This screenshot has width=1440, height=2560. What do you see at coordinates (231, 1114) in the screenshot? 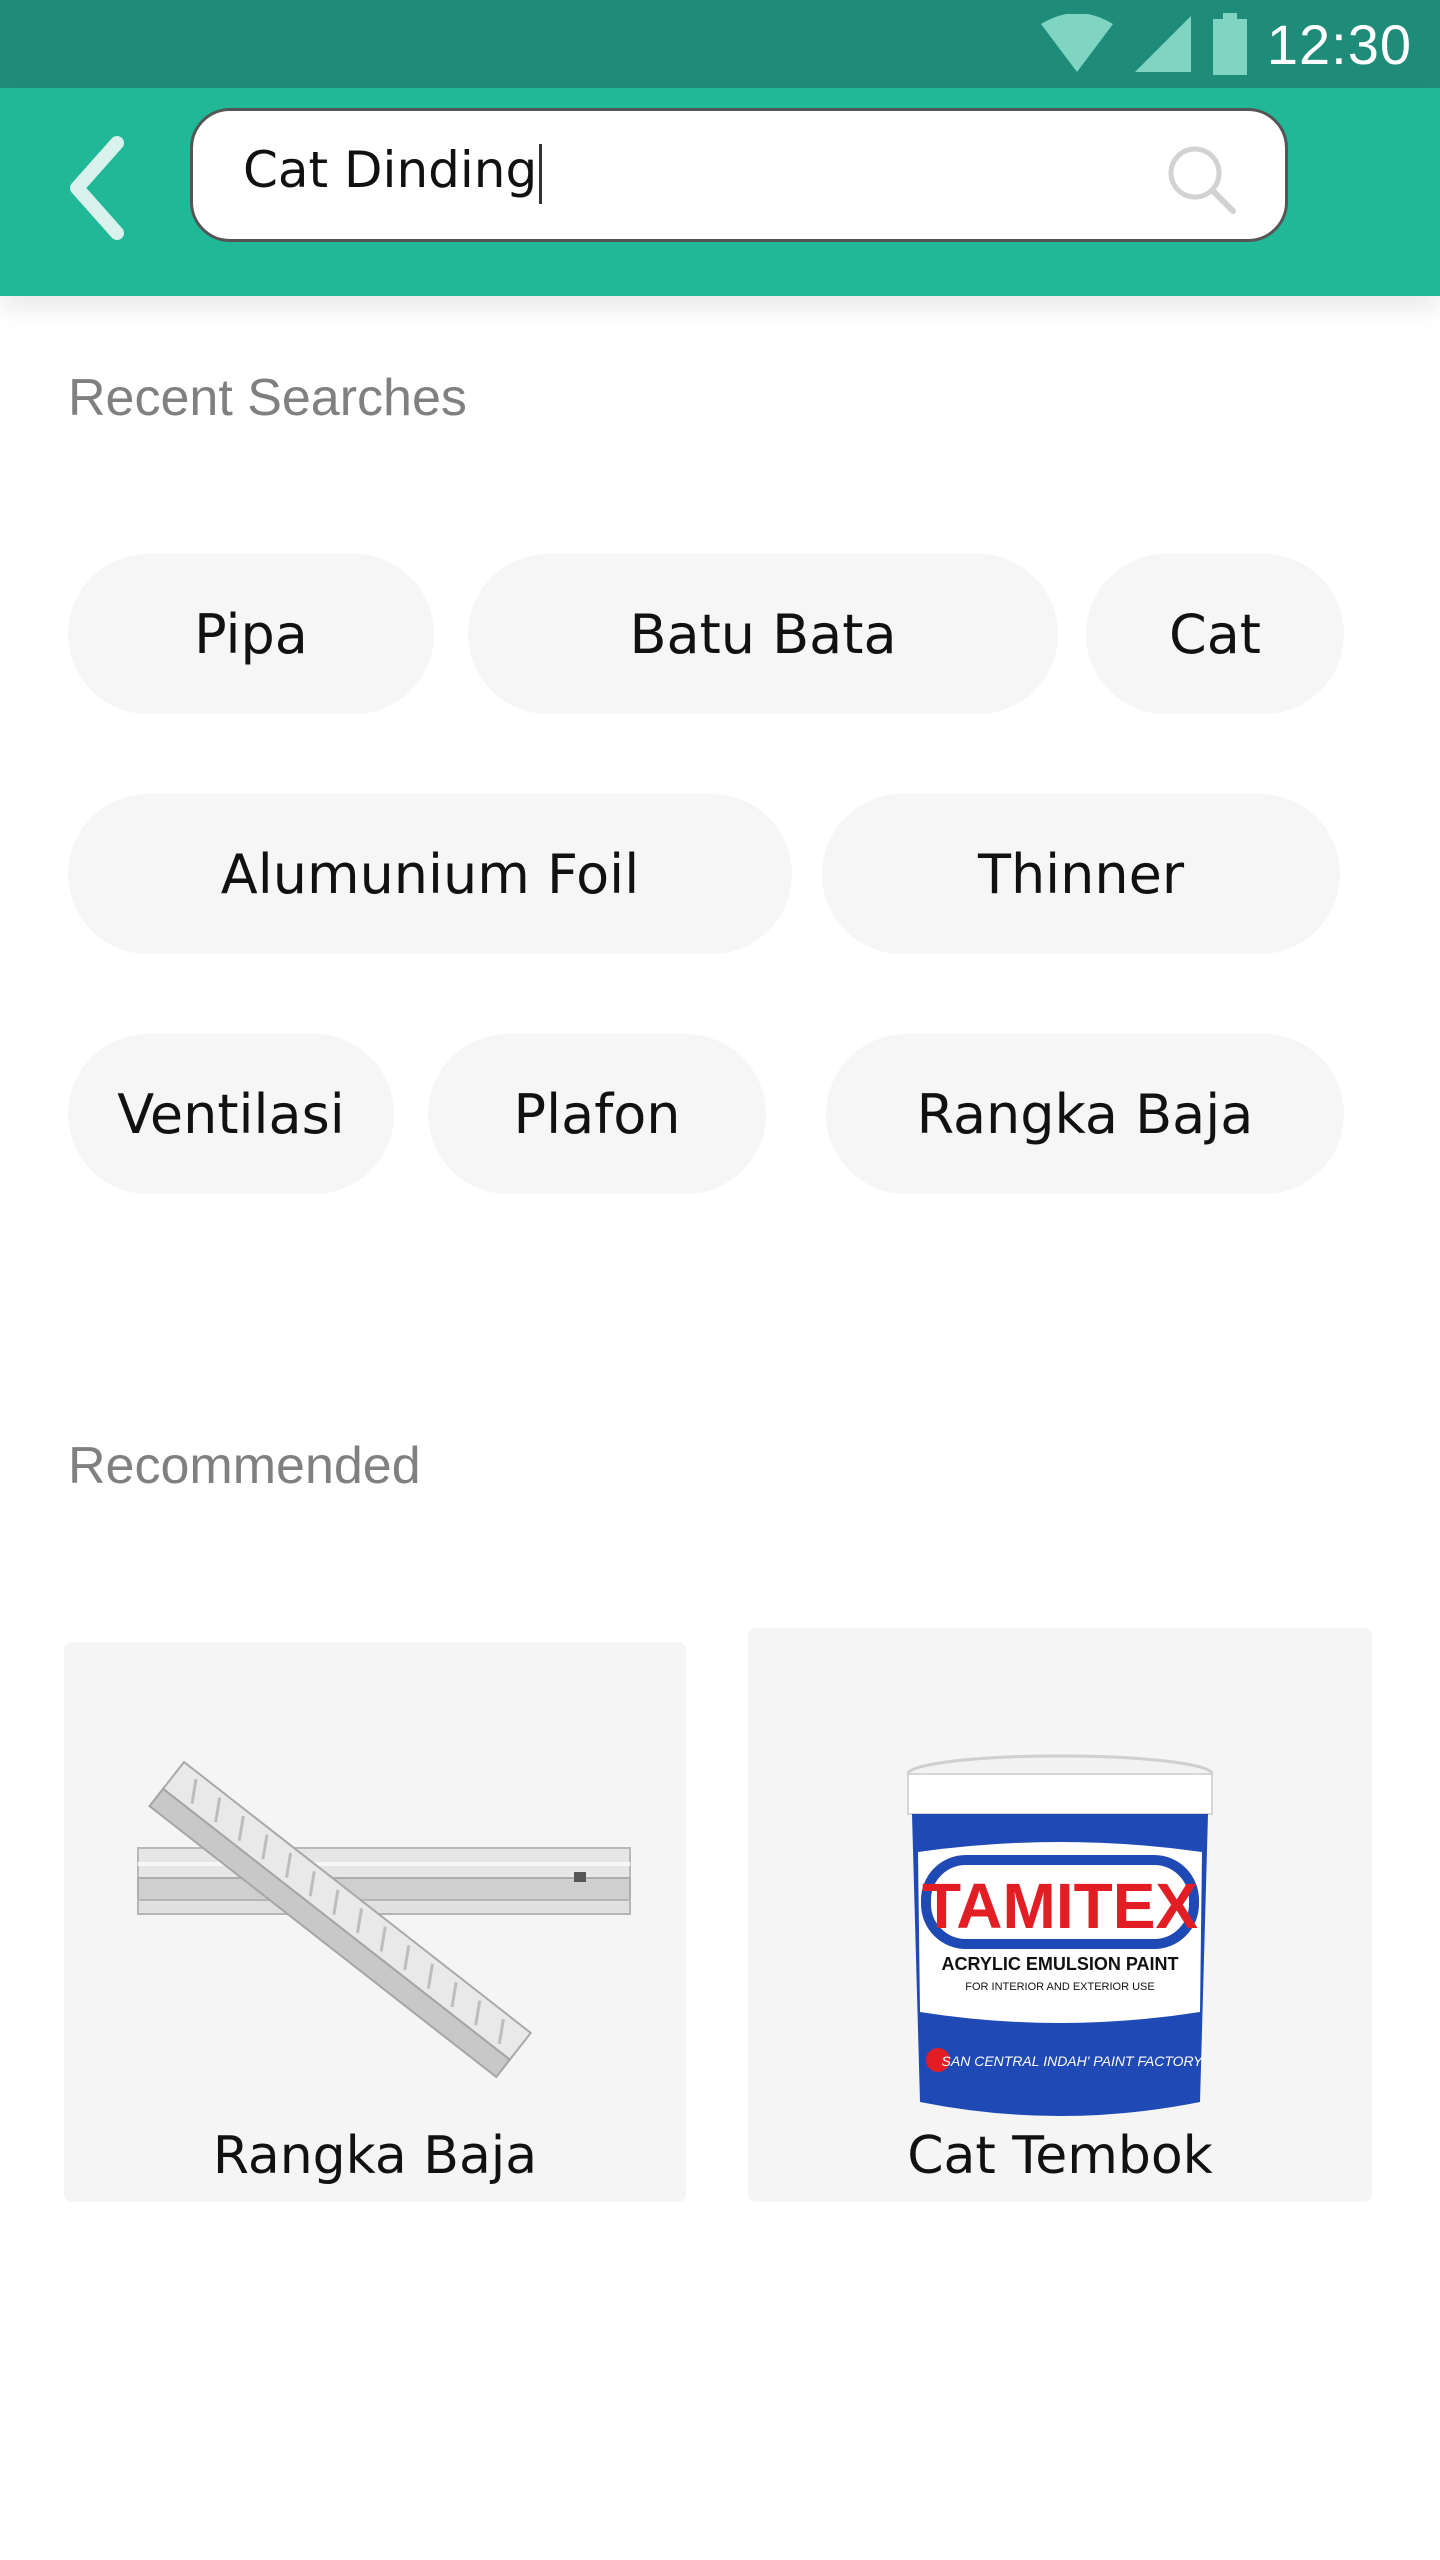
I see `recent-chip: Ventilasi` at bounding box center [231, 1114].